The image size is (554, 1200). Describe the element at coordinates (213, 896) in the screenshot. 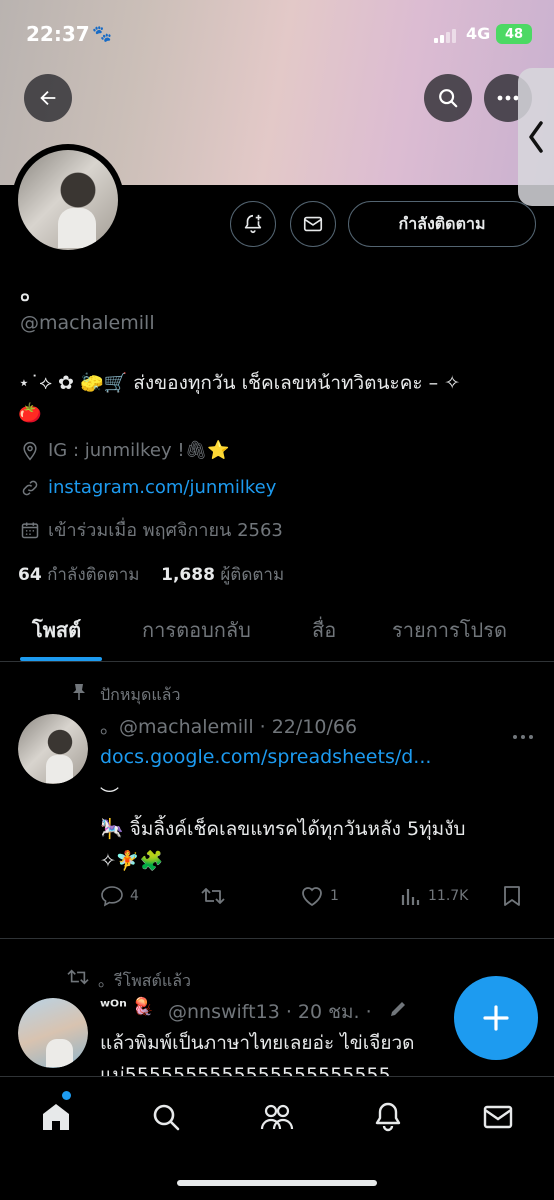

I see `repost-icon` at that location.